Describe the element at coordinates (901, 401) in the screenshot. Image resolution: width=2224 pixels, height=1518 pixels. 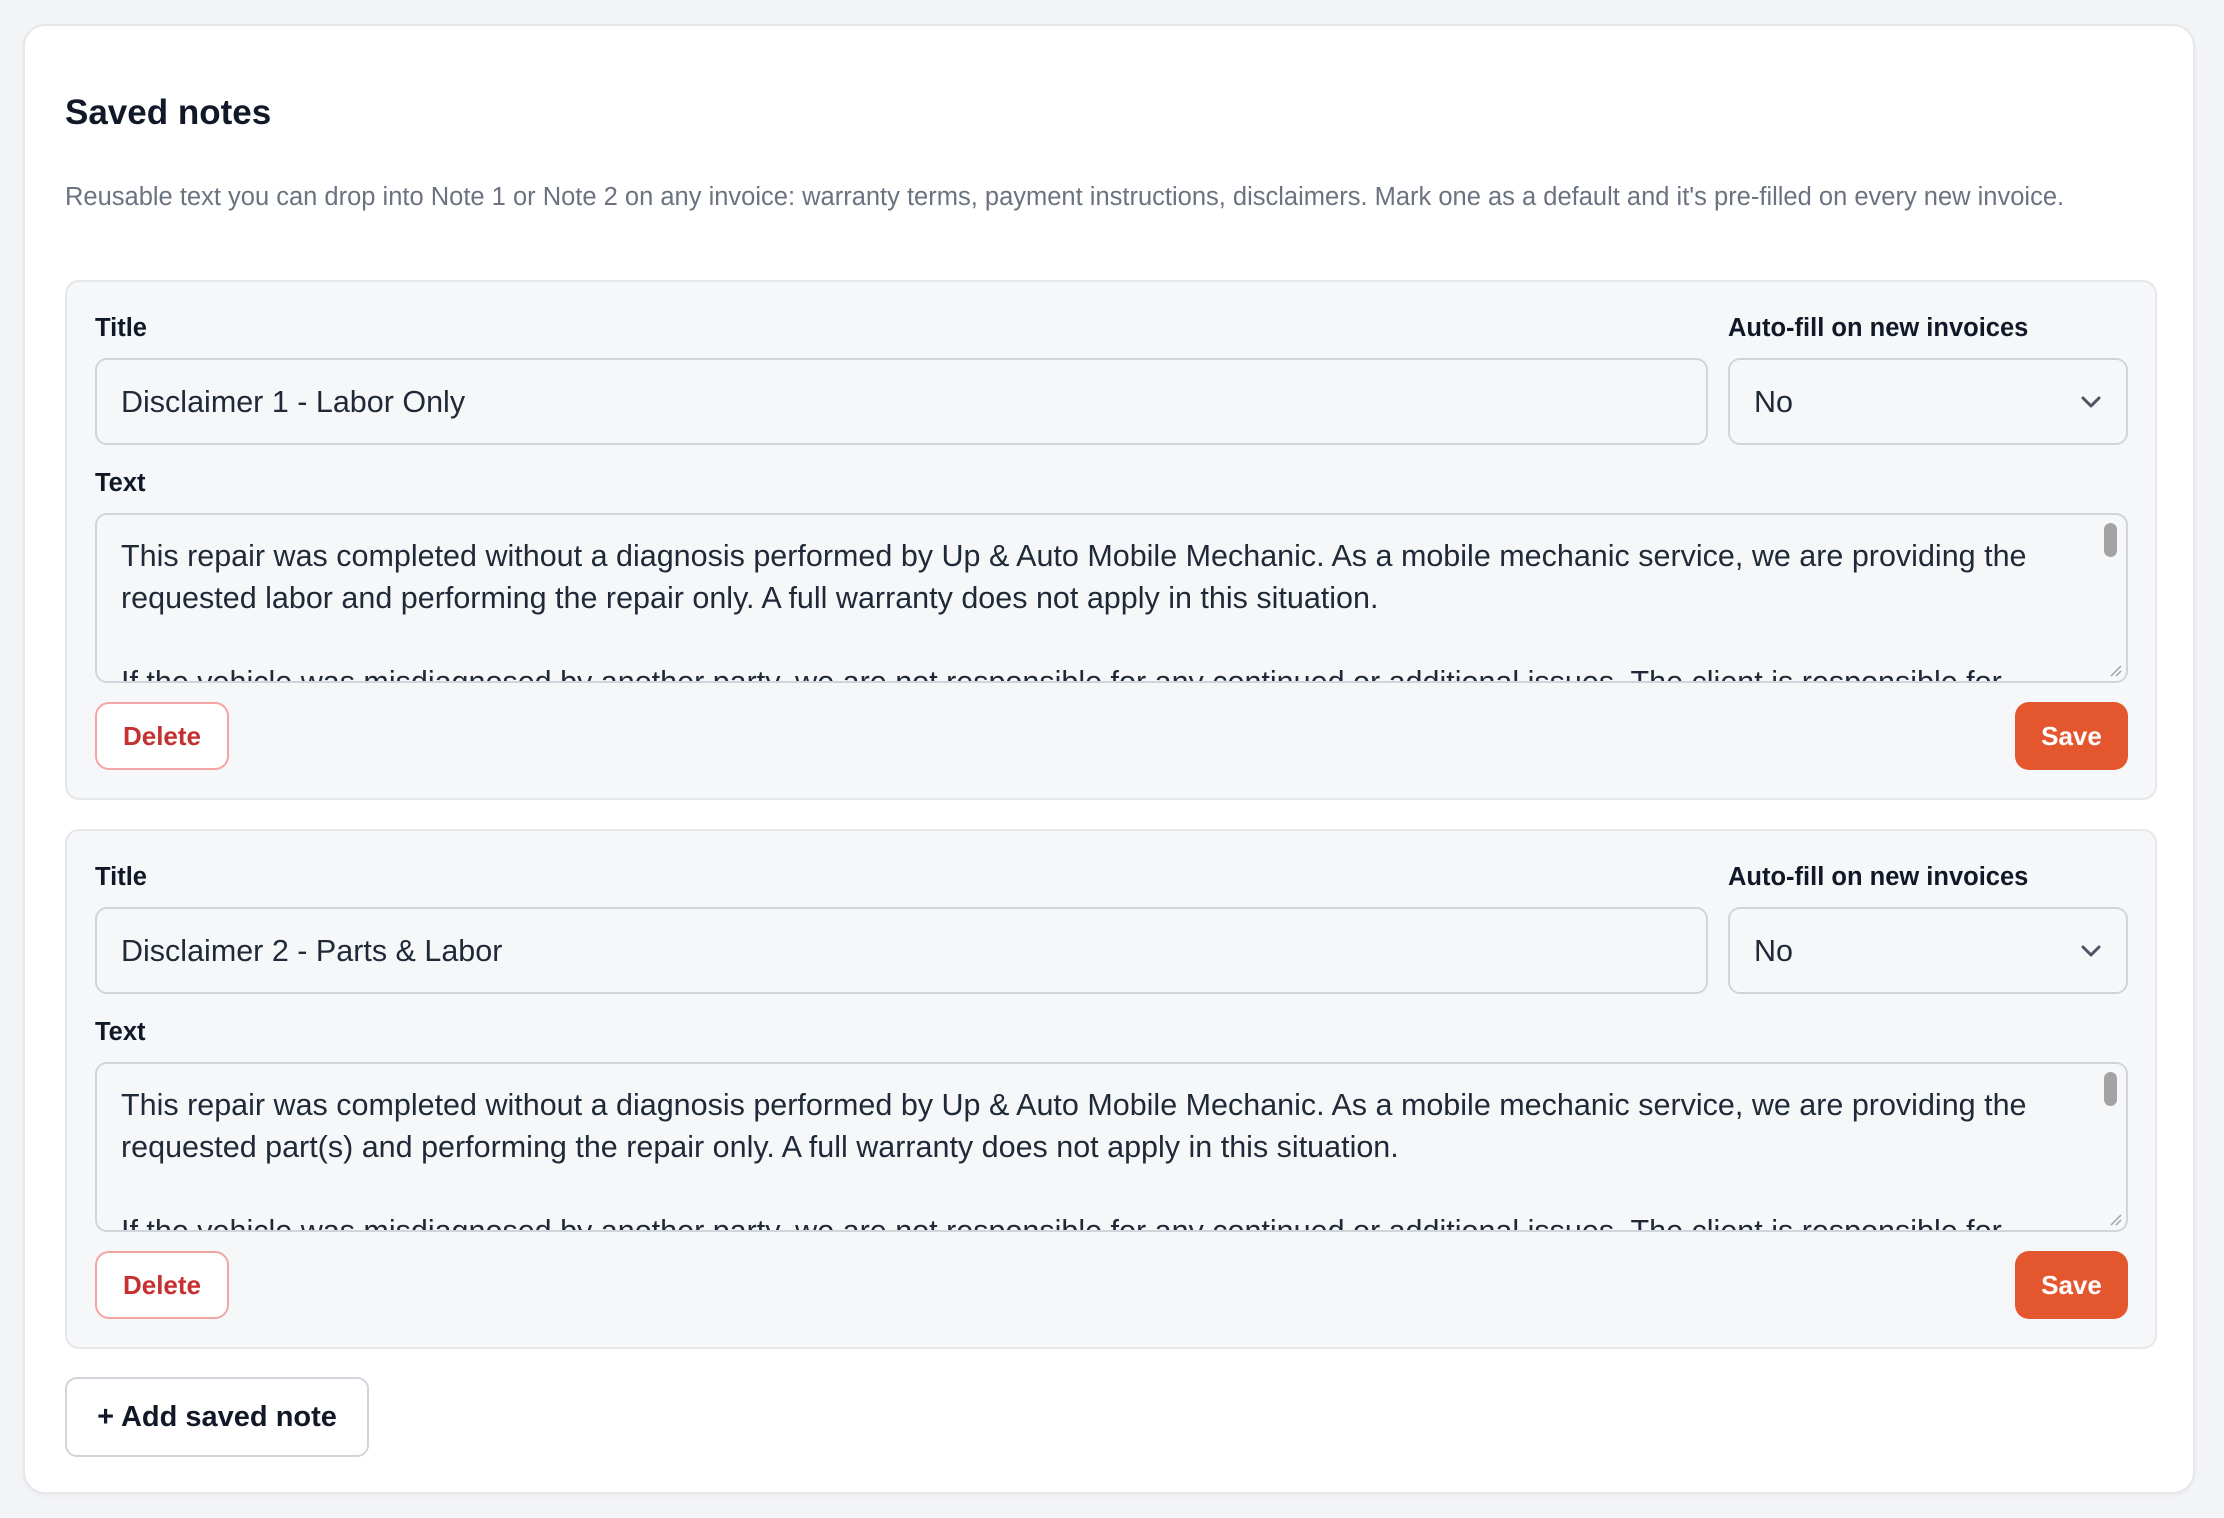
I see `note-title-input: Disclaimer 1 - Labor Only` at that location.